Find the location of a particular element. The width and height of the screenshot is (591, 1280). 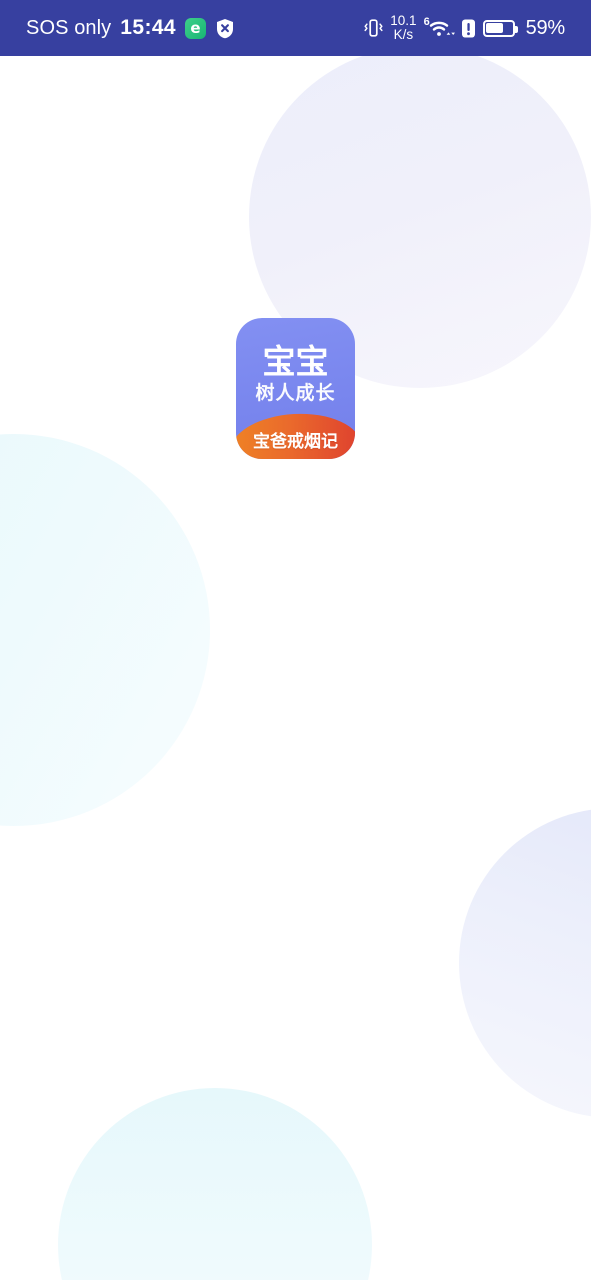

wifi-icon: 6 is located at coordinates (439, 27).